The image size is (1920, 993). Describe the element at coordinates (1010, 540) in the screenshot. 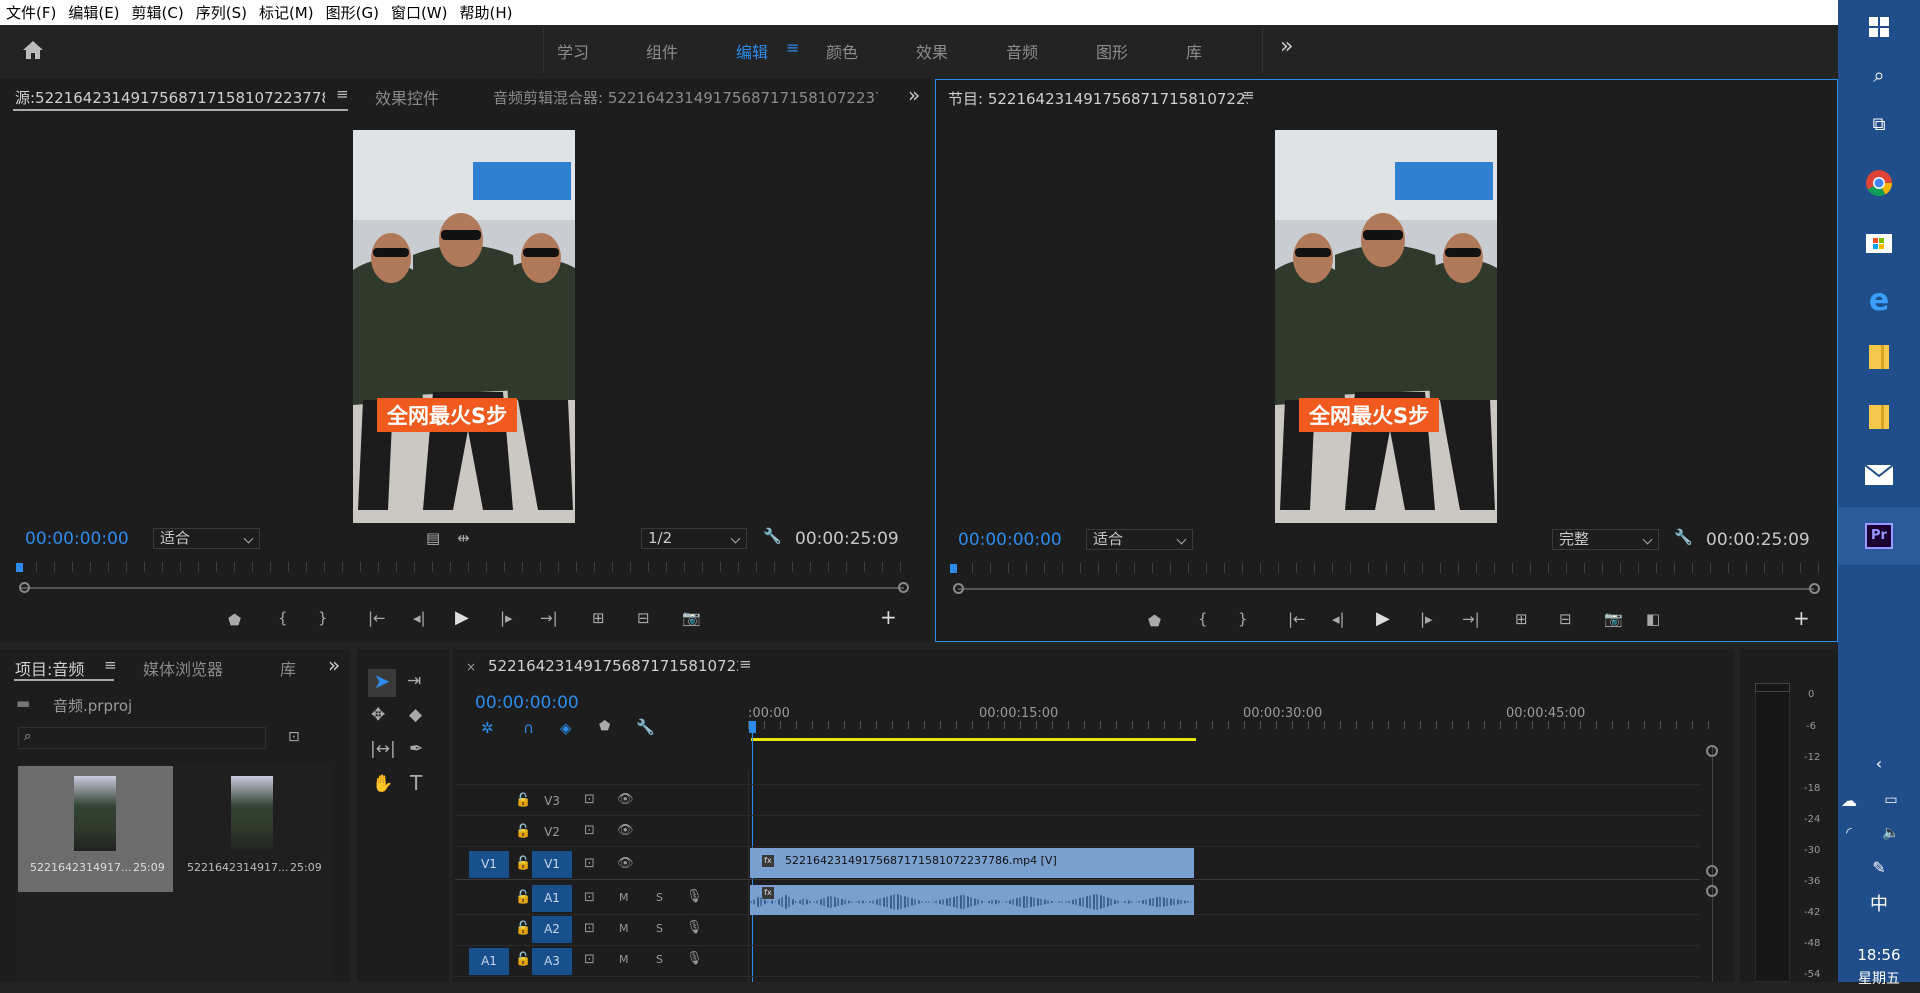

I see `program-playhead-timecode: 00:00:00:00` at that location.